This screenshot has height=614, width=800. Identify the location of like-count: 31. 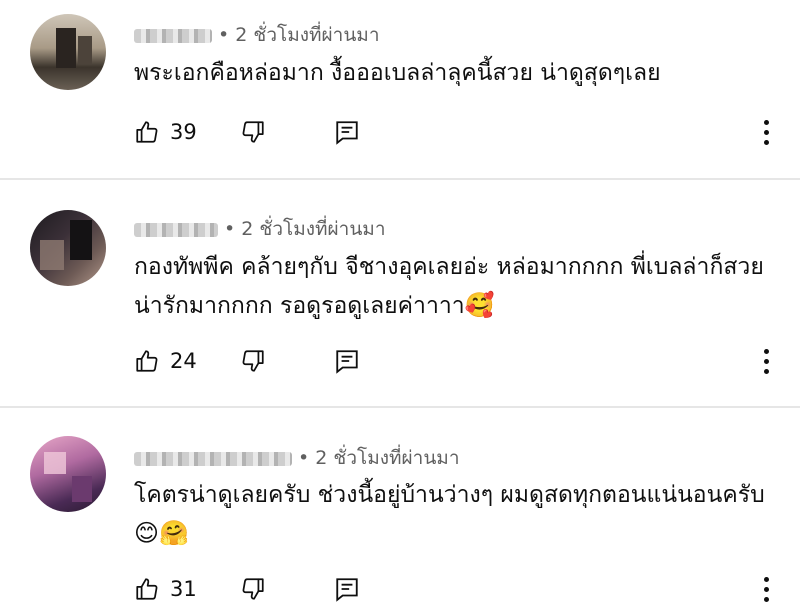
(183, 589).